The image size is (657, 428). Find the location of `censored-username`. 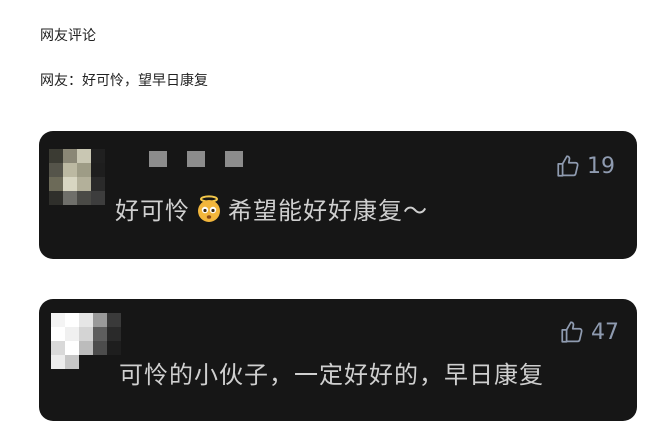

censored-username is located at coordinates (196, 159).